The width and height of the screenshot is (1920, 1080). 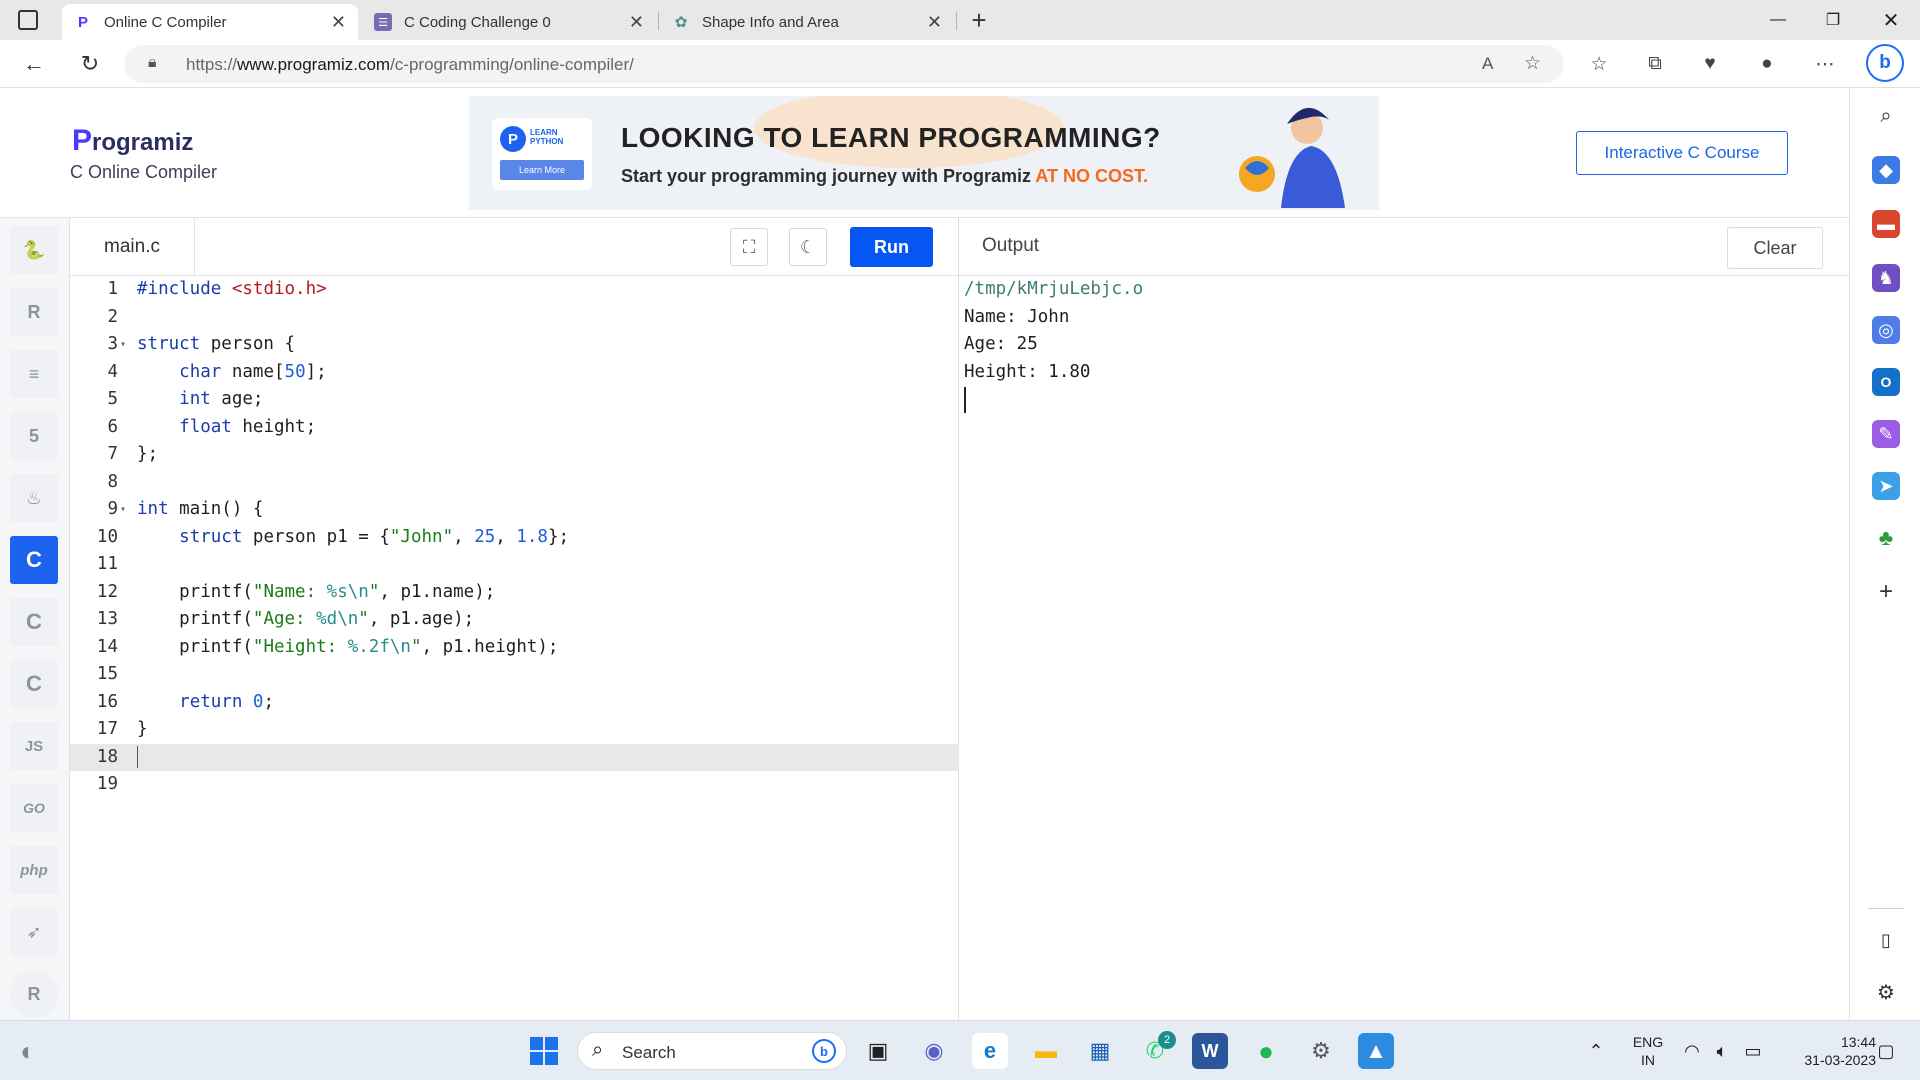 I want to click on edge-browser-icon: e, so click(x=990, y=1051).